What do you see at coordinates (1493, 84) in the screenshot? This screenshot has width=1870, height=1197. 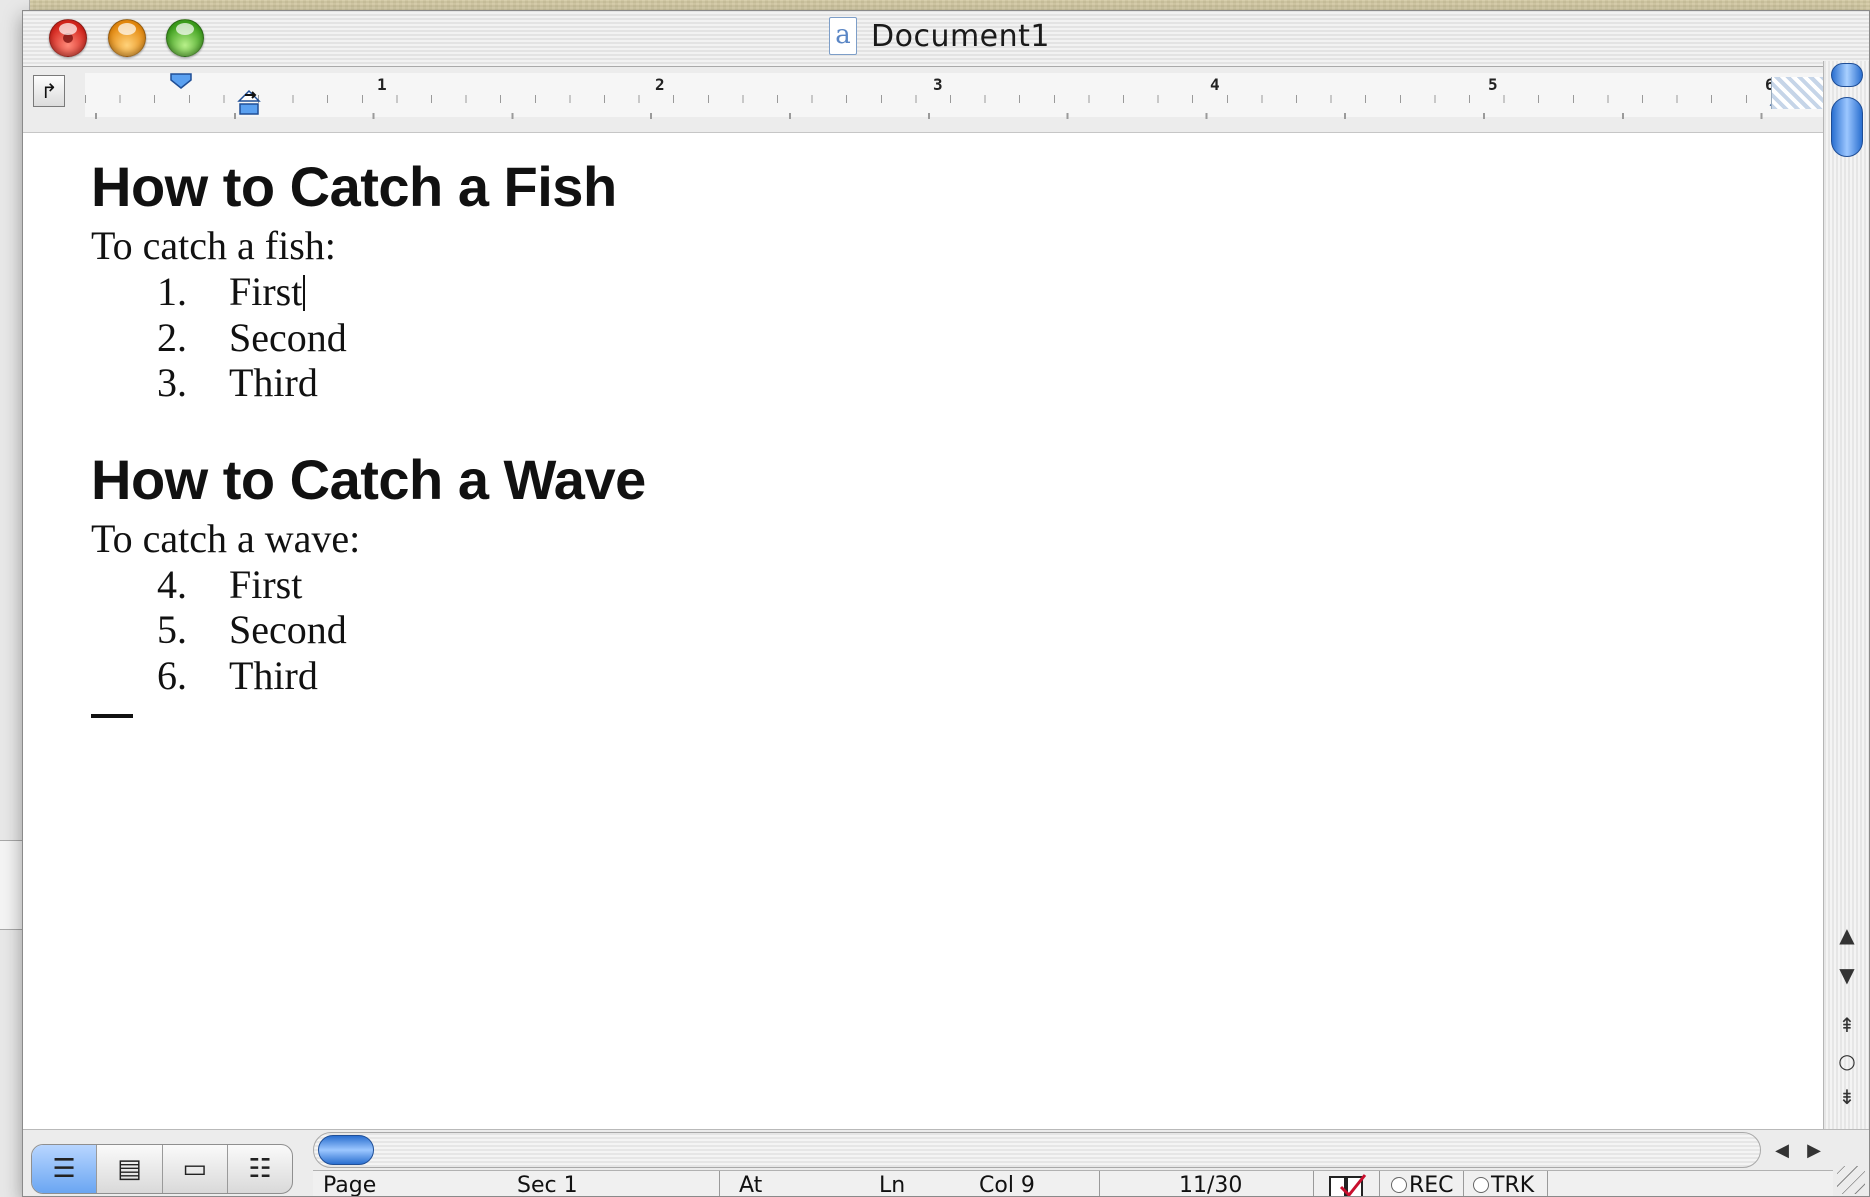 I see `ruler-number: 5` at bounding box center [1493, 84].